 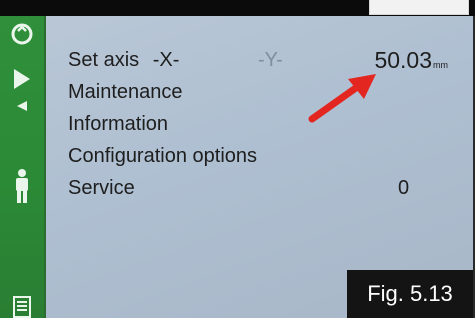 I want to click on person-icon, so click(x=22, y=186).